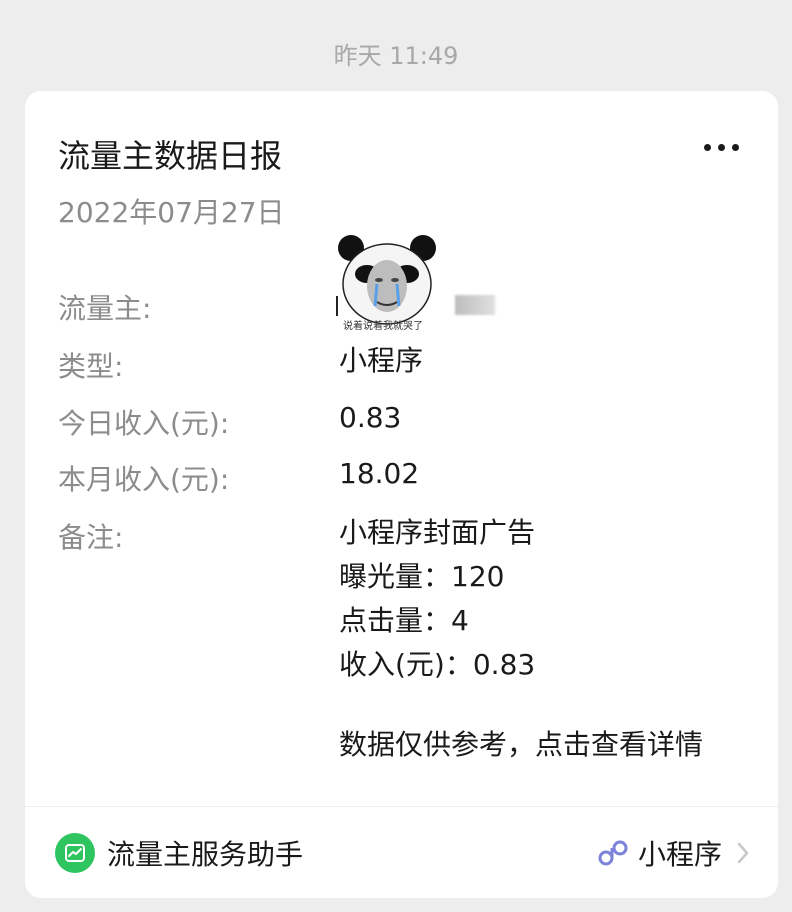 Image resolution: width=792 pixels, height=912 pixels. Describe the element at coordinates (144, 479) in the screenshot. I see `label-month-income: 本月收入(元):` at that location.